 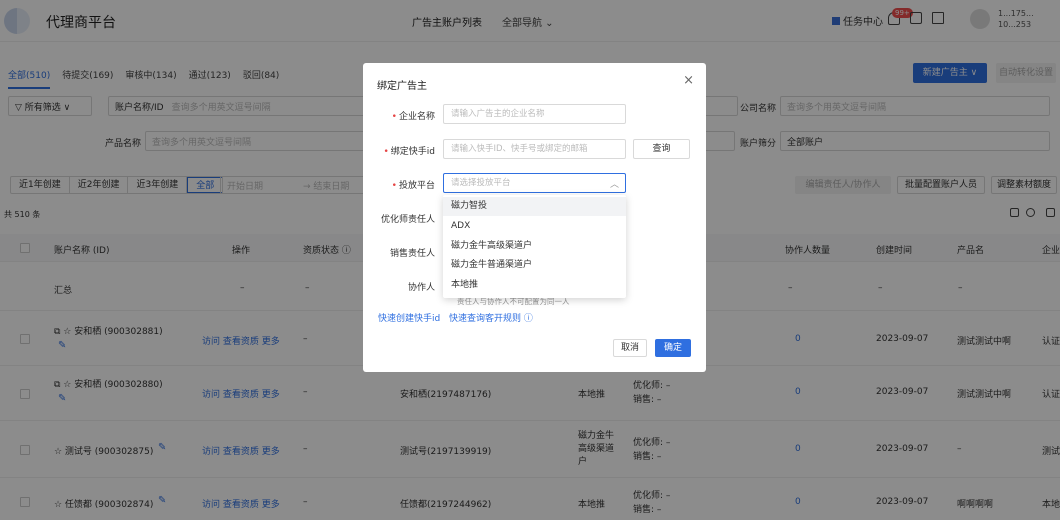 I want to click on kuaishou-id-label-text: 绑定快手id, so click(x=412, y=152).